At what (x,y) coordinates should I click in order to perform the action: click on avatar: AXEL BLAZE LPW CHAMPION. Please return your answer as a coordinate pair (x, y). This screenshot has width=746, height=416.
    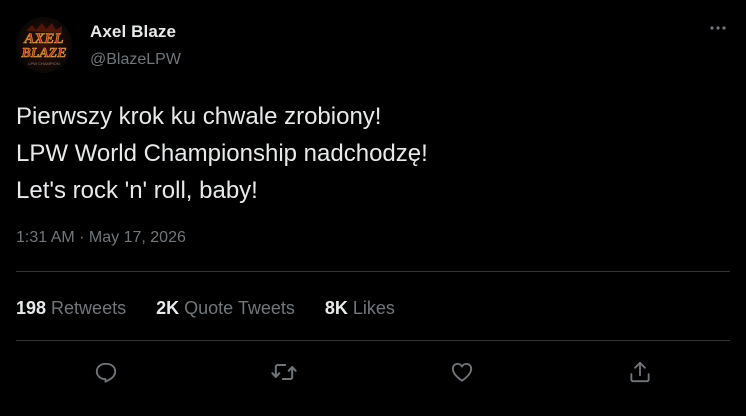
    Looking at the image, I should click on (44, 45).